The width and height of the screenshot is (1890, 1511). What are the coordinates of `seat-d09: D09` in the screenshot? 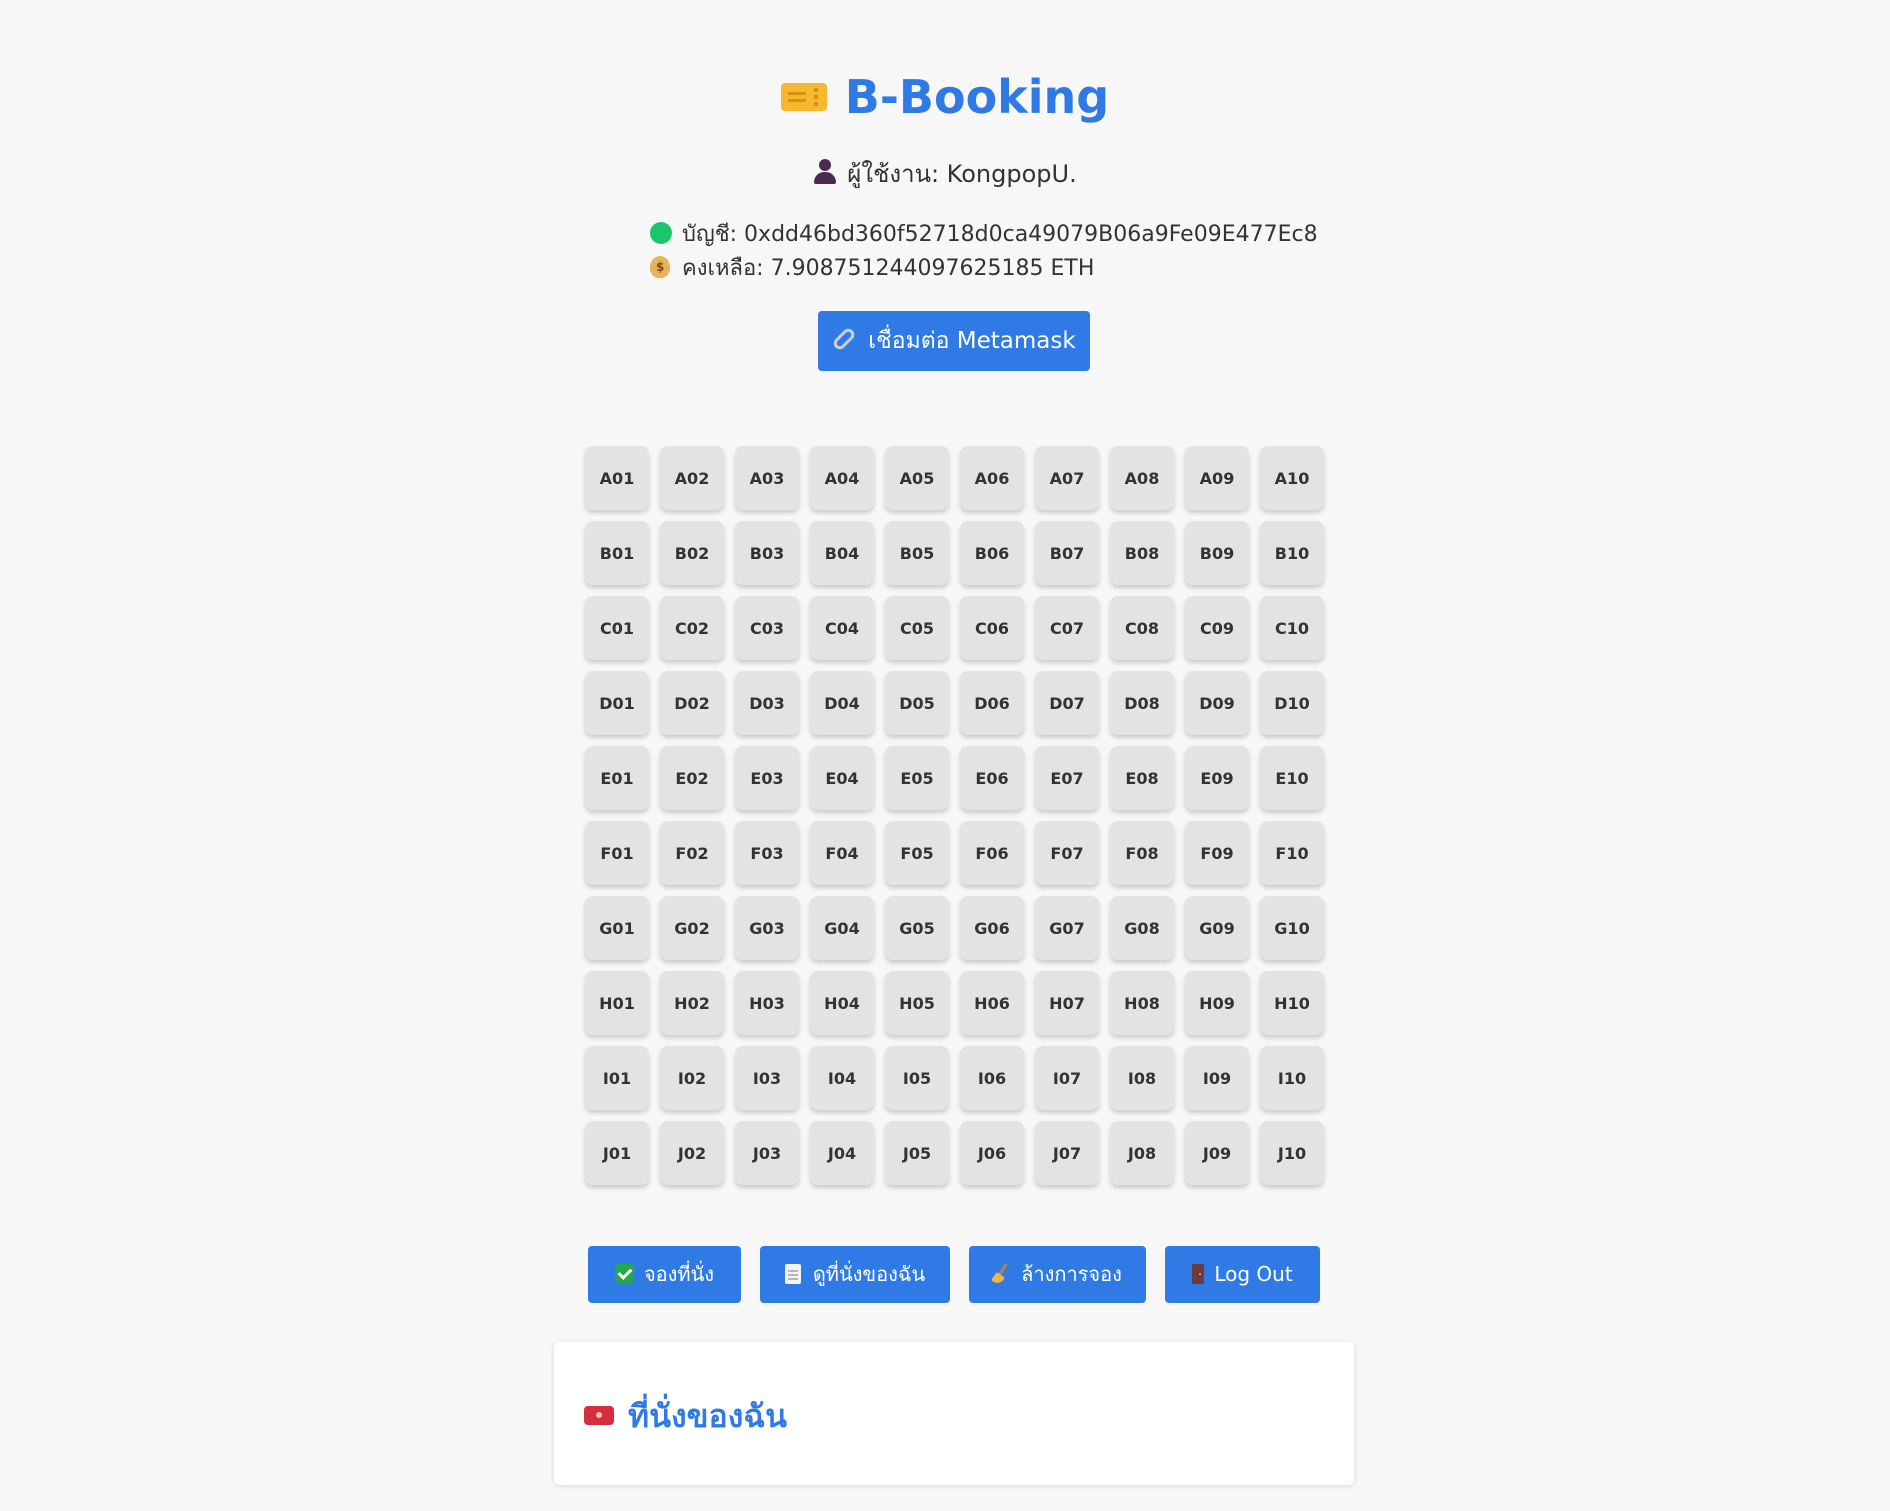 It's located at (1217, 703).